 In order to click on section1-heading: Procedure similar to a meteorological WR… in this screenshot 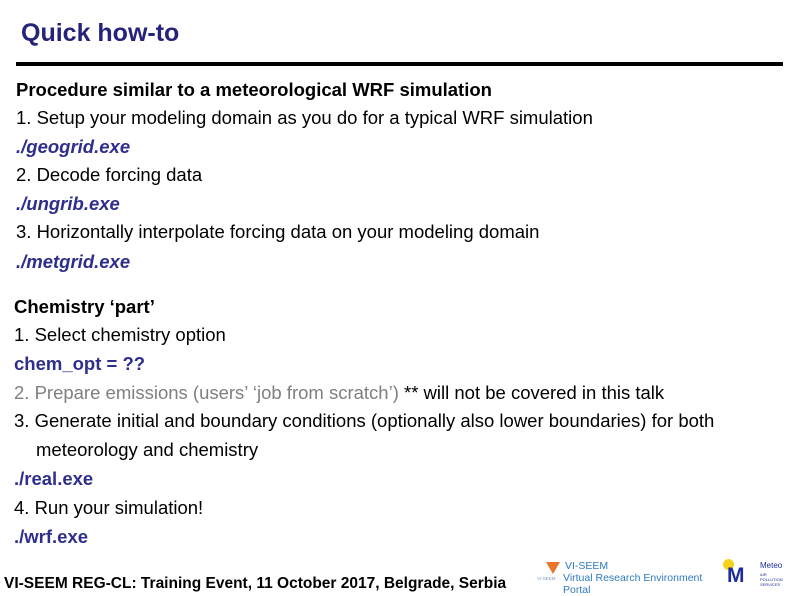, I will do `click(254, 89)`.